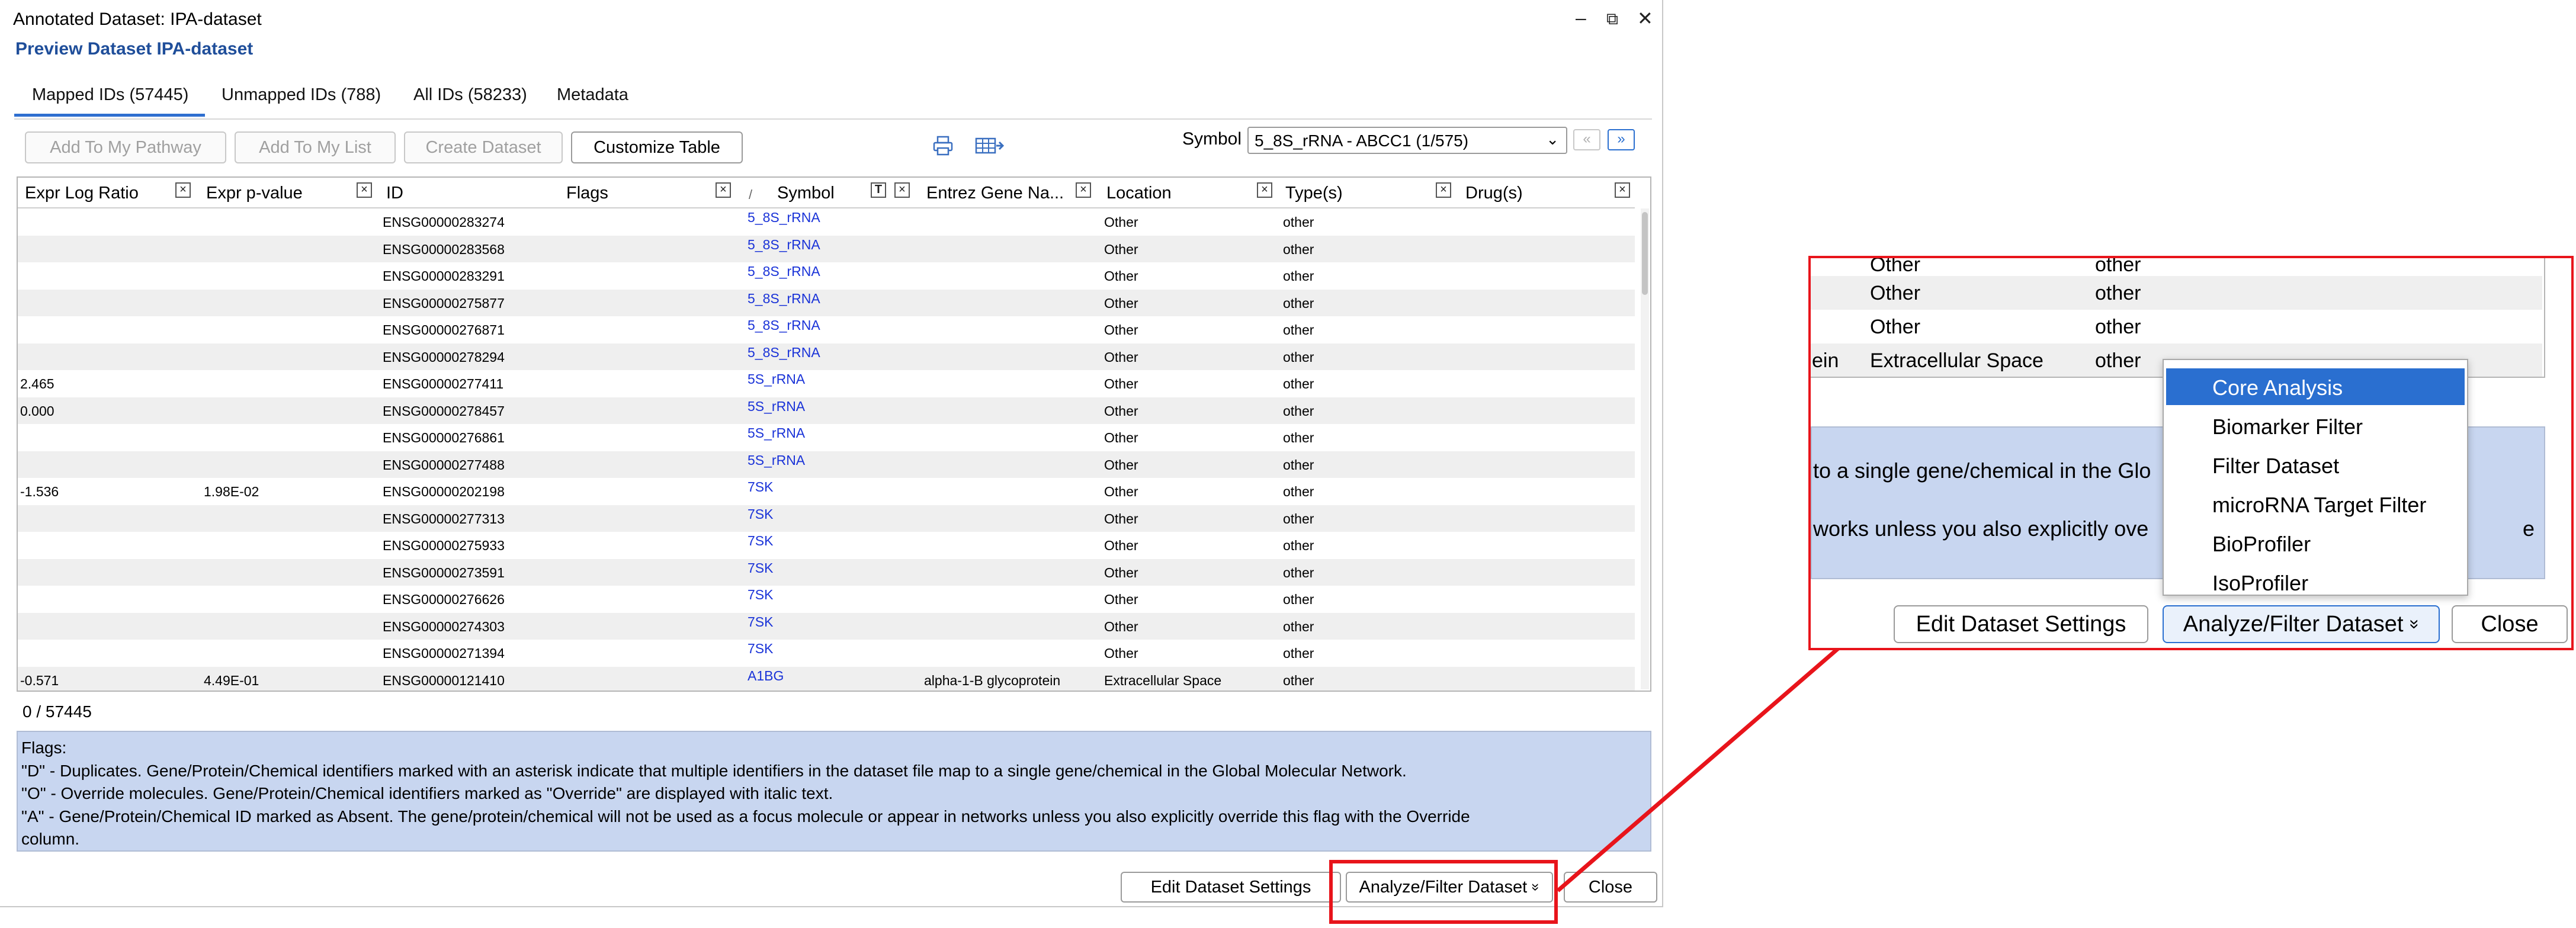 Image resolution: width=2576 pixels, height=928 pixels. What do you see at coordinates (2293, 624) in the screenshot?
I see `inset-analyze-label: Analyze/Filter Dataset` at bounding box center [2293, 624].